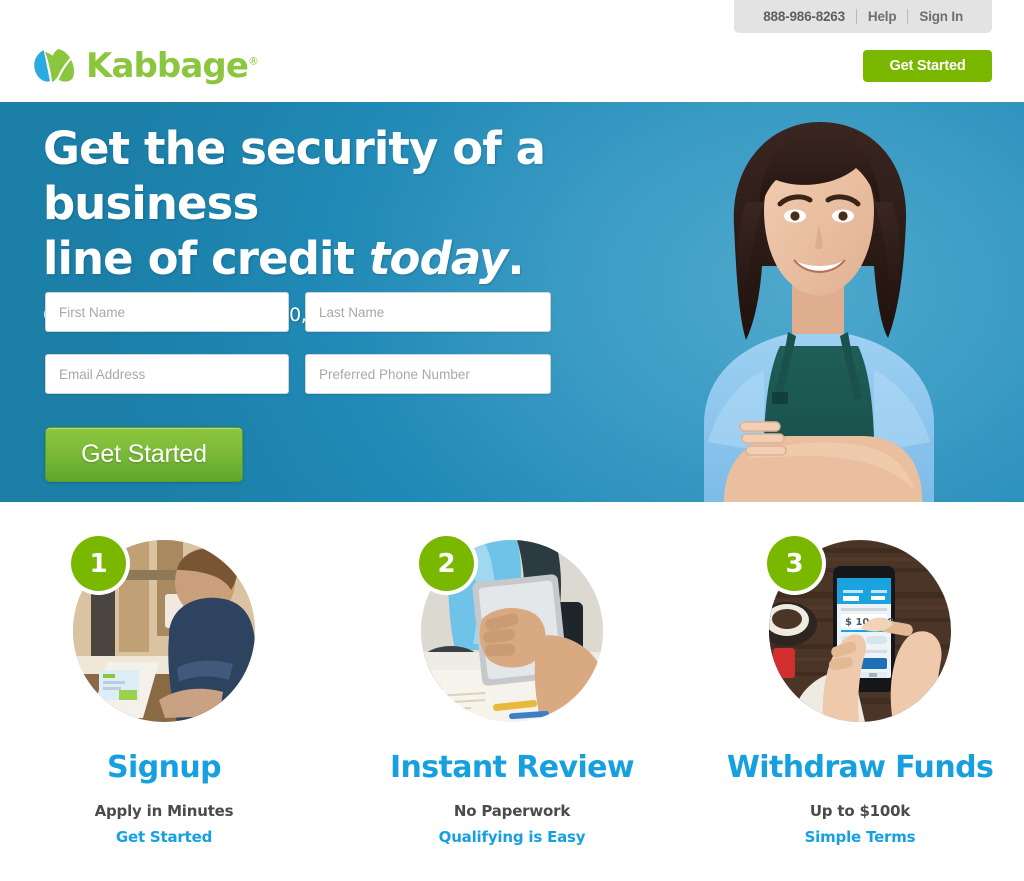 The height and width of the screenshot is (881, 1024). Describe the element at coordinates (253, 61) in the screenshot. I see `trademark-symbol: ®` at that location.